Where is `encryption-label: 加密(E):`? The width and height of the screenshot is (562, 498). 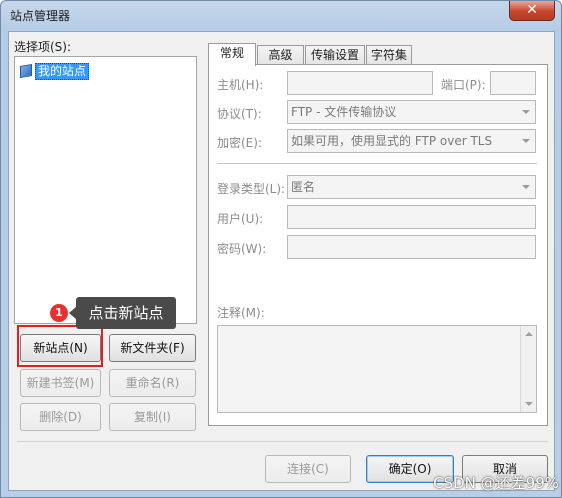 encryption-label: 加密(E): is located at coordinates (239, 143).